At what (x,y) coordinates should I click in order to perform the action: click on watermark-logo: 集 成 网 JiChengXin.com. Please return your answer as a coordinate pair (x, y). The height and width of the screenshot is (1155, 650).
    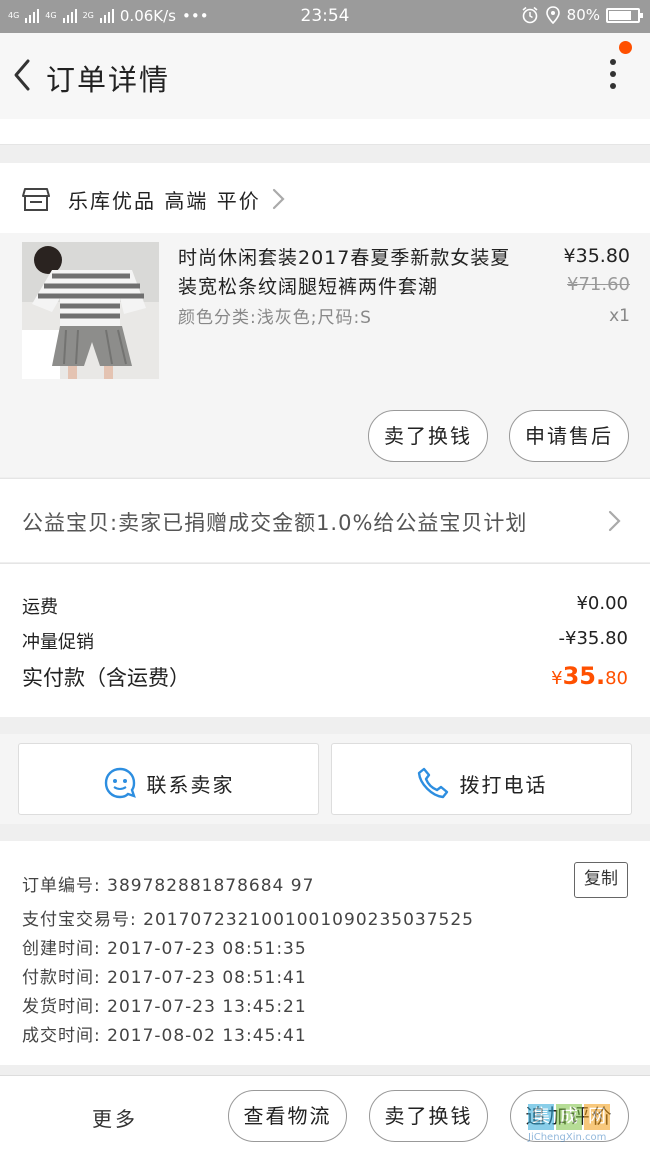
    Looking at the image, I should click on (587, 1128).